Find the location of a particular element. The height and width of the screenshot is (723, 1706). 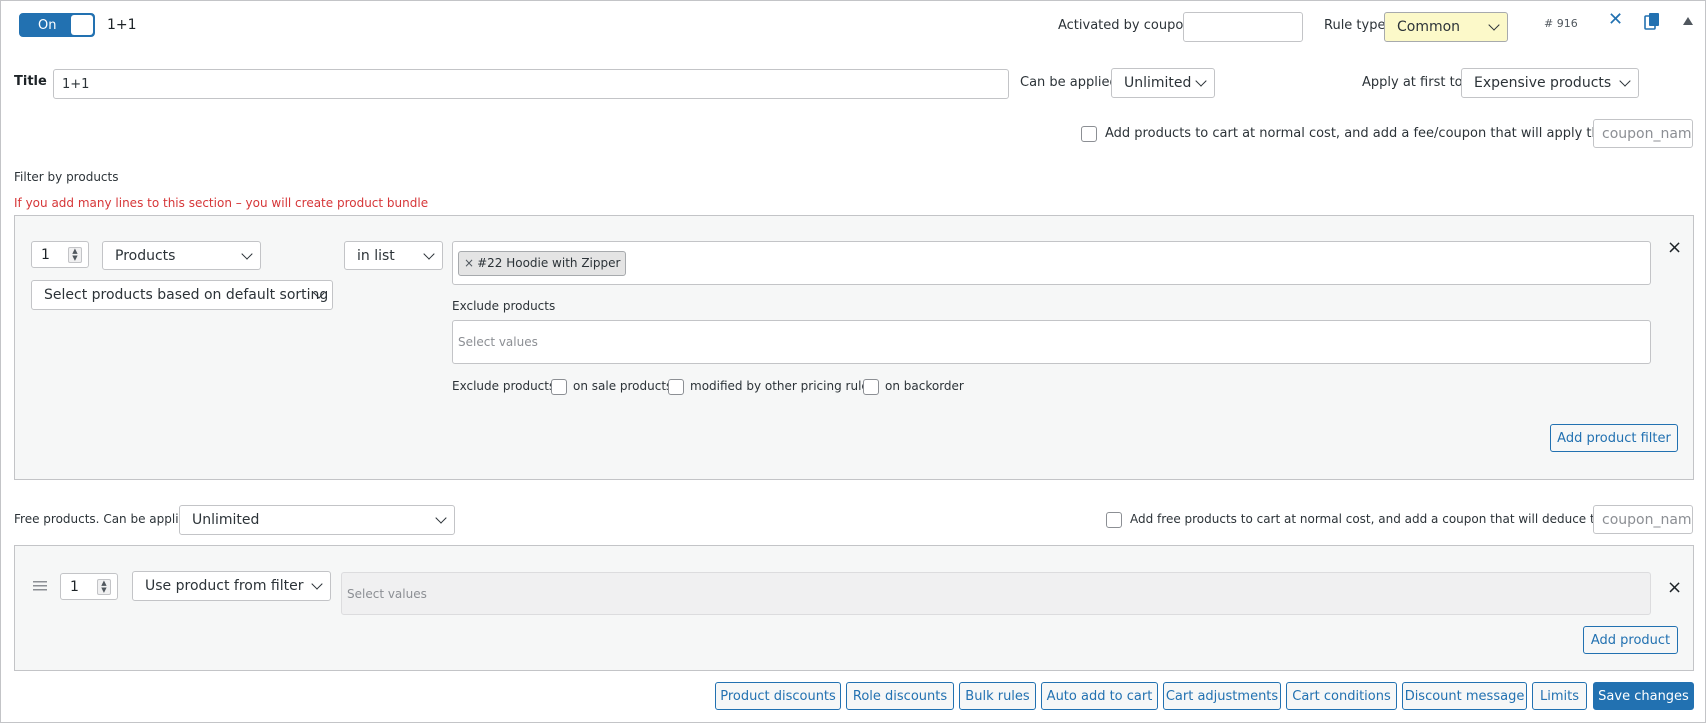

filter-sorting-select: Select products based on default sorting is located at coordinates (182, 295).